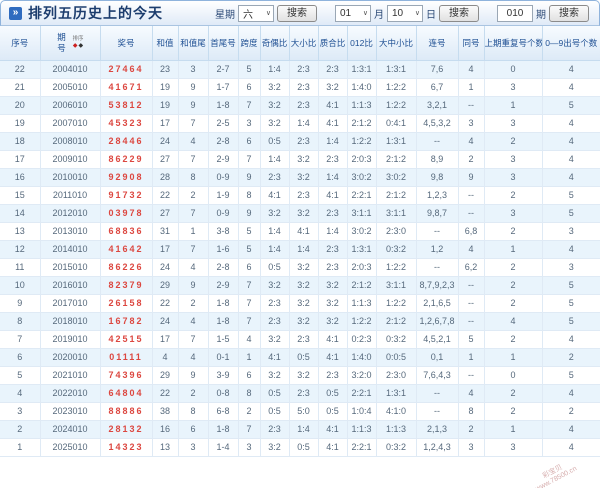 The height and width of the screenshot is (488, 600). Describe the element at coordinates (303, 141) in the screenshot. I see `cell-big-small: 2:3` at that location.